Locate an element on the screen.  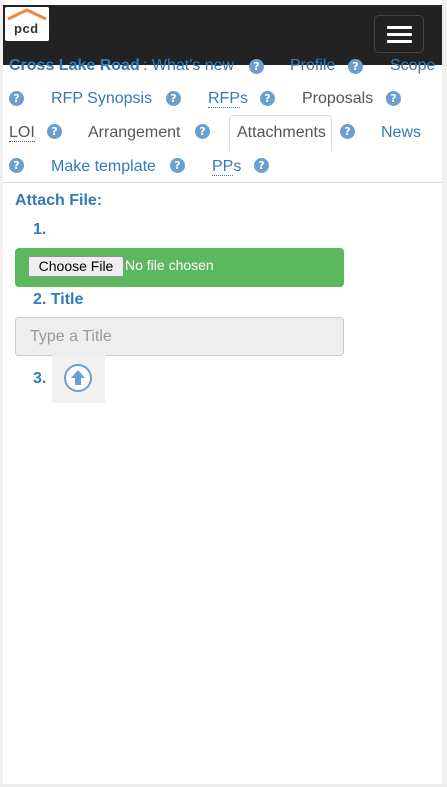
step-2-title-label: 2. Title is located at coordinates (58, 299).